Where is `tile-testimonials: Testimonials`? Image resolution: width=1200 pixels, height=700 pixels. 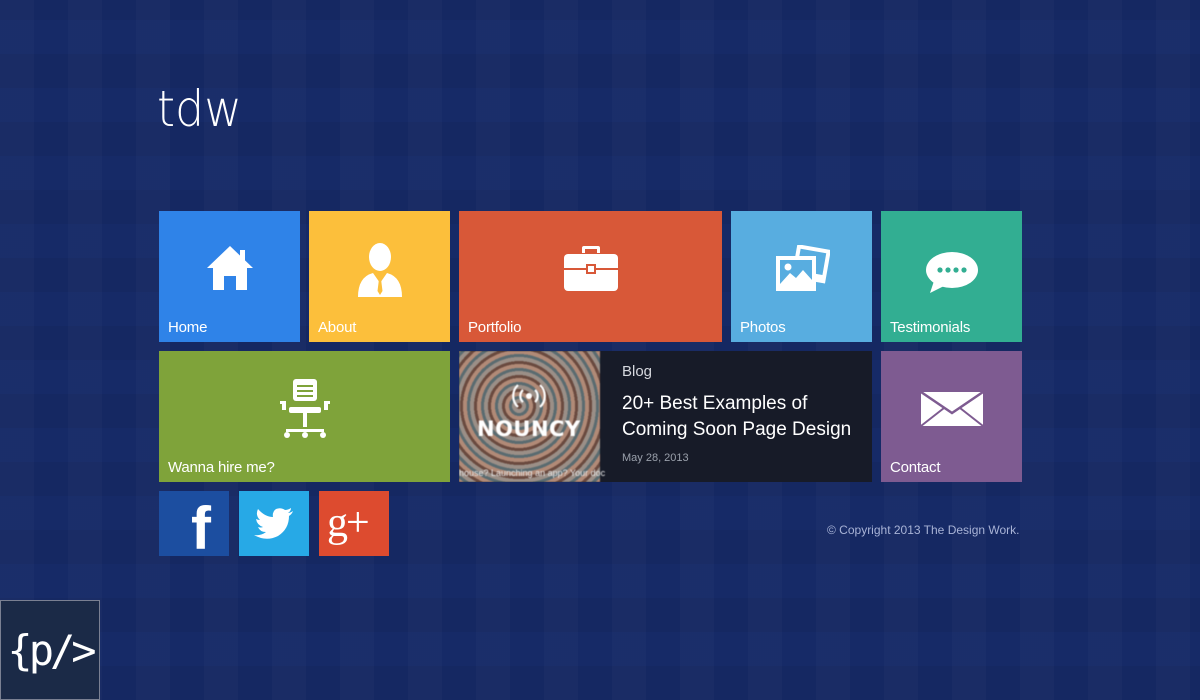 tile-testimonials: Testimonials is located at coordinates (951, 276).